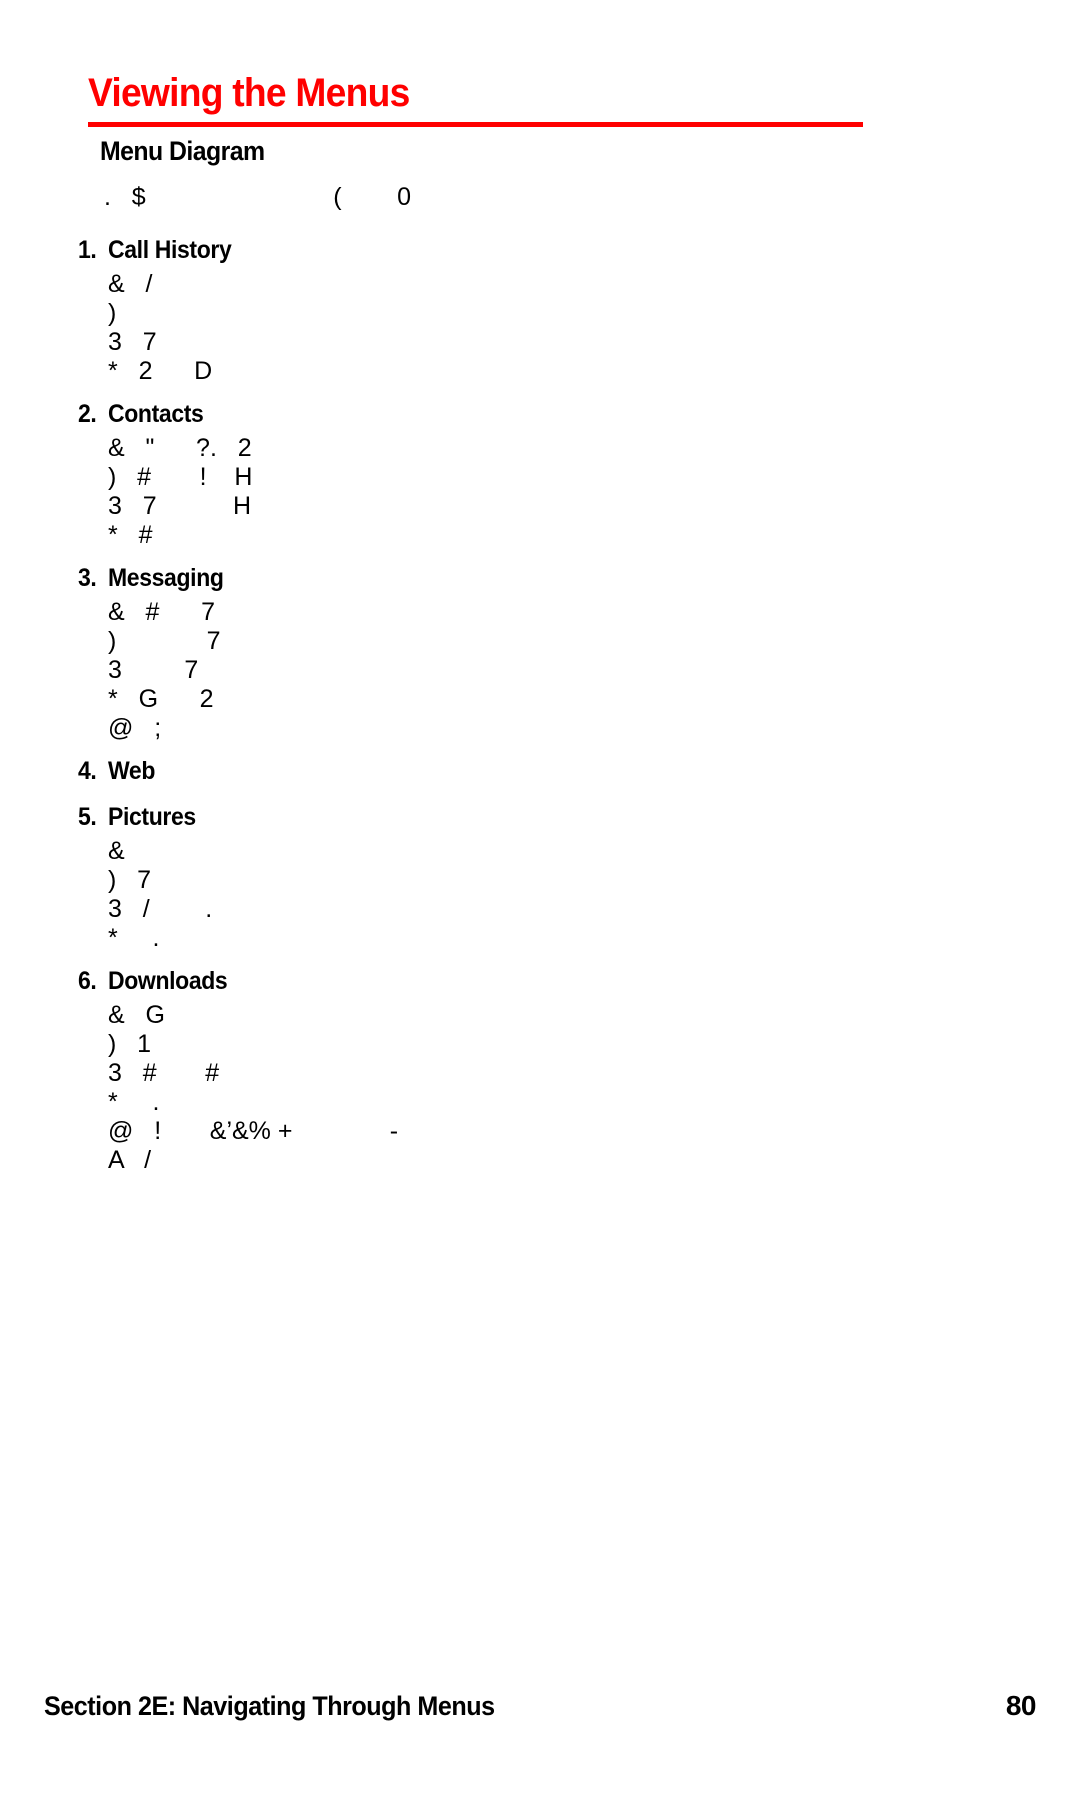 The height and width of the screenshot is (1800, 1080). What do you see at coordinates (180, 506) in the screenshot?
I see `menu-sub-item: 3 7 H` at bounding box center [180, 506].